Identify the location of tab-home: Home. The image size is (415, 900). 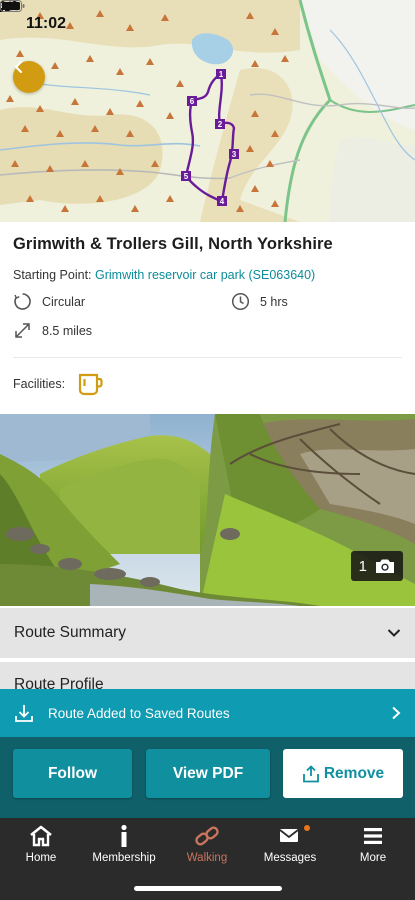
(41, 844).